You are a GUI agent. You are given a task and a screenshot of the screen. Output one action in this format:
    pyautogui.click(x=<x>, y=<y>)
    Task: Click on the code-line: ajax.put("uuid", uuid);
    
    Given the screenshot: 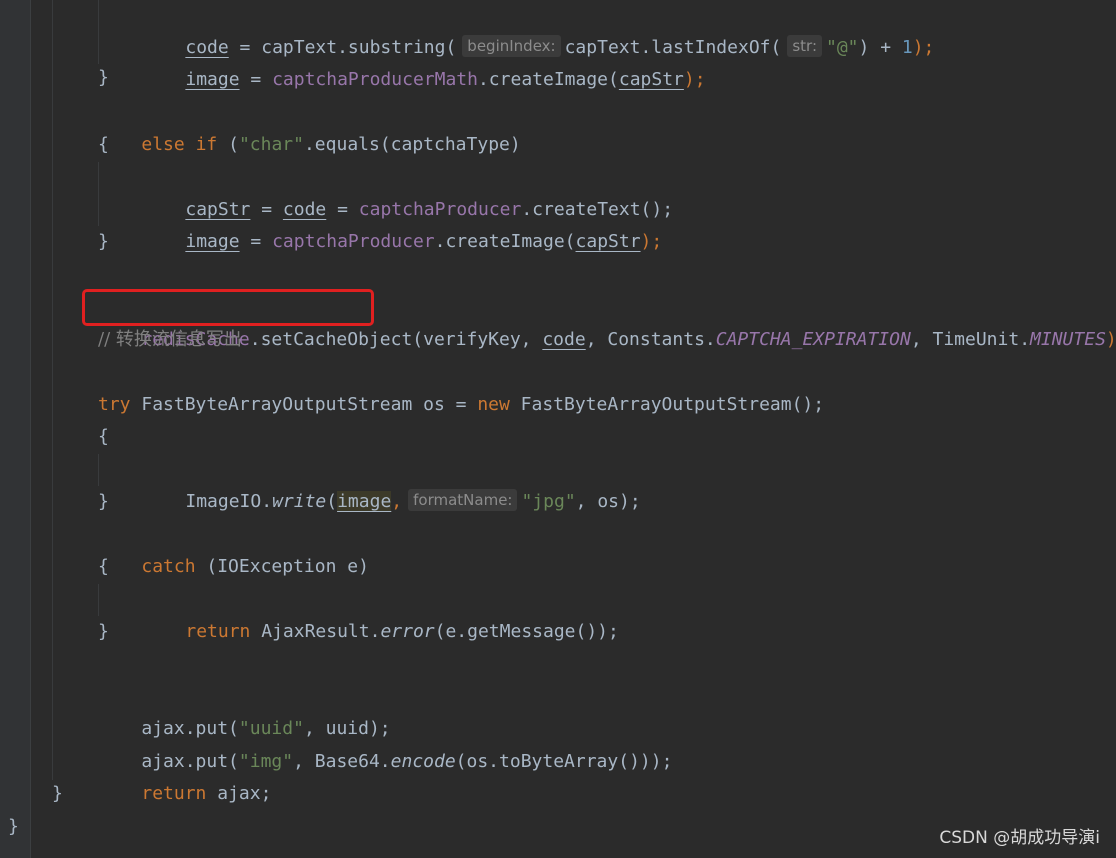 What is the action you would take?
    pyautogui.click(x=244, y=710)
    